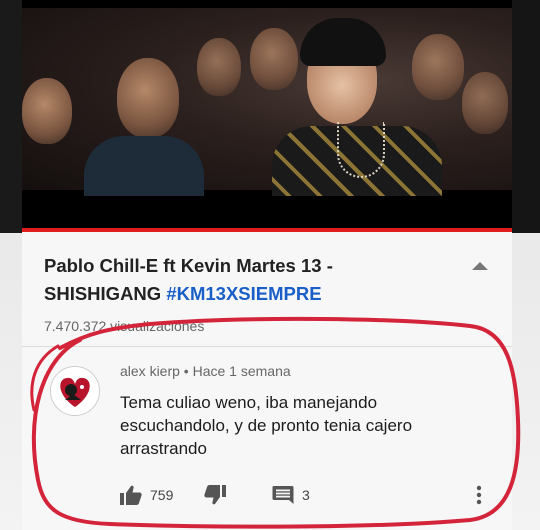  I want to click on reply-comment-icon, so click(283, 495).